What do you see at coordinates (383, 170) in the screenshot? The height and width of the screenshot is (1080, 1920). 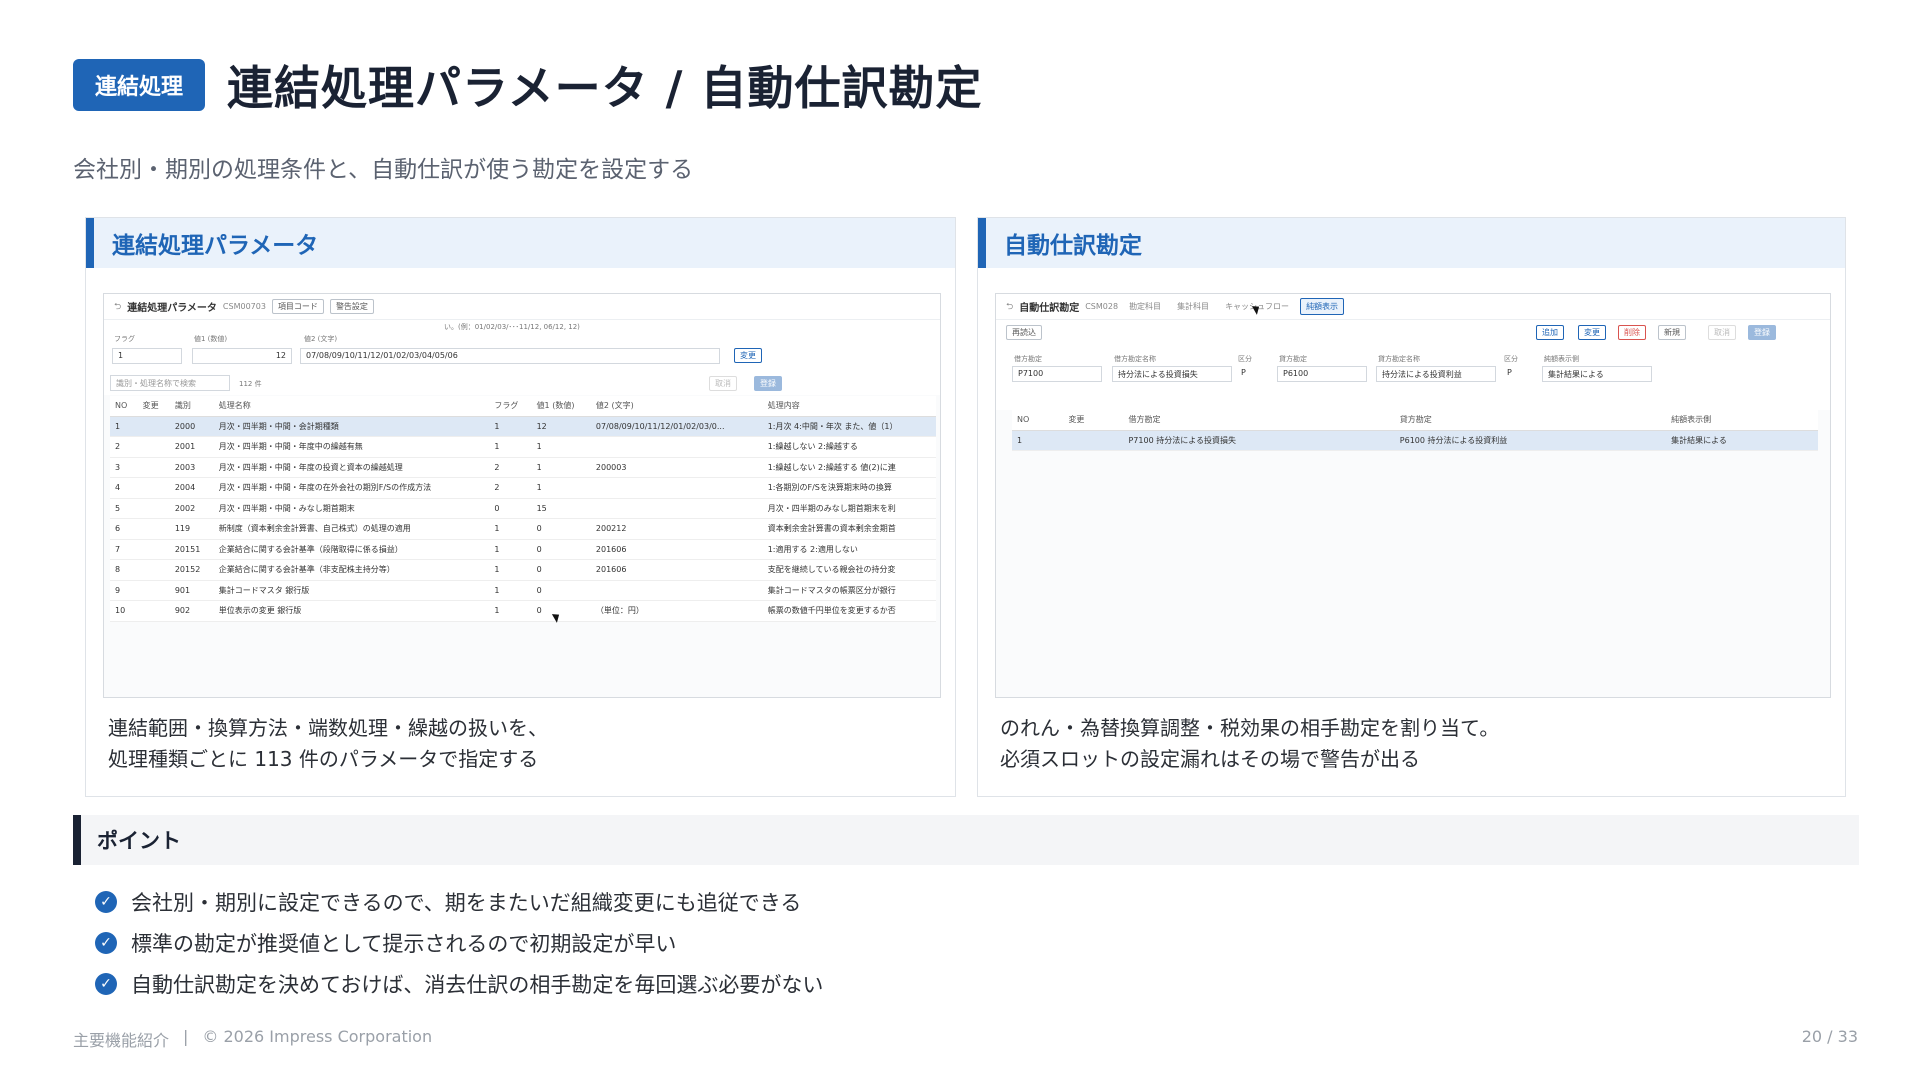 I see `slide-subtitle: 会社別・期別の処理条件と、自動仕訳が使う勘定を設定する` at bounding box center [383, 170].